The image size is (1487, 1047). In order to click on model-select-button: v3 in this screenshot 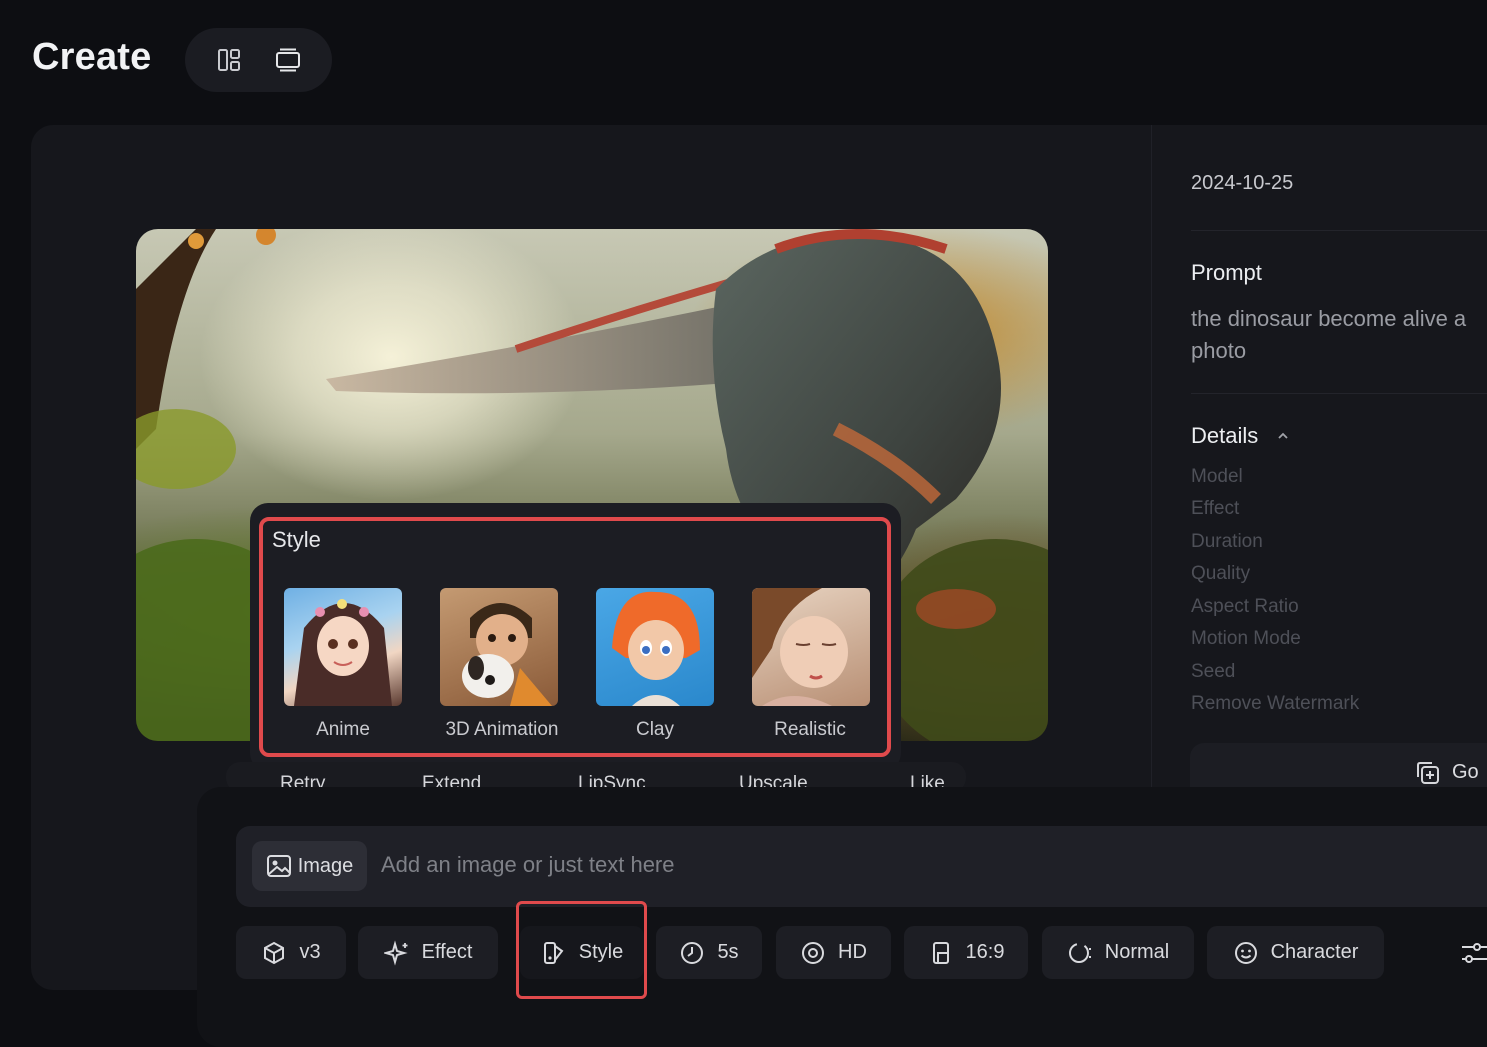, I will do `click(291, 952)`.